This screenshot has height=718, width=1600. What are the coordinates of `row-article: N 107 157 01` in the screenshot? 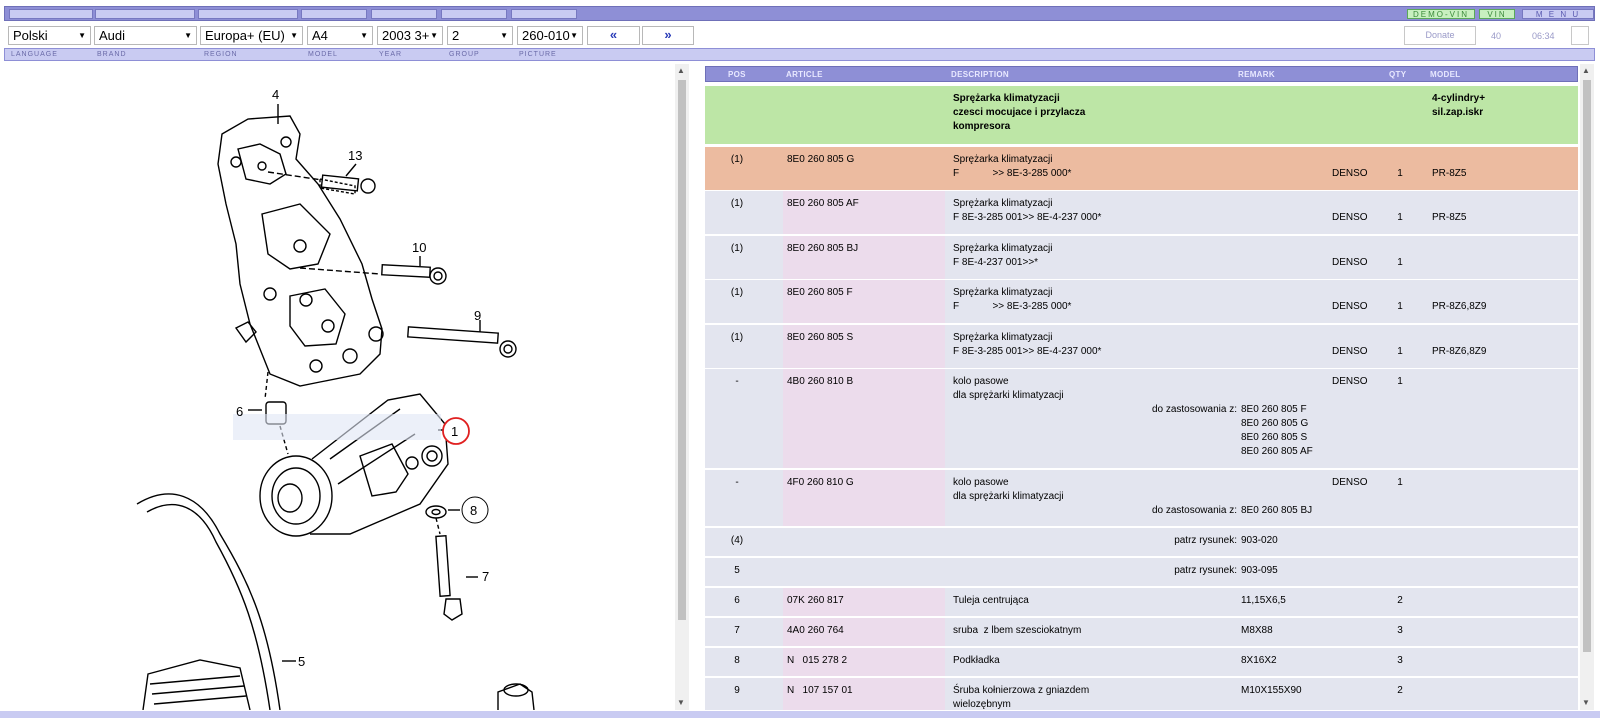 It's located at (820, 691).